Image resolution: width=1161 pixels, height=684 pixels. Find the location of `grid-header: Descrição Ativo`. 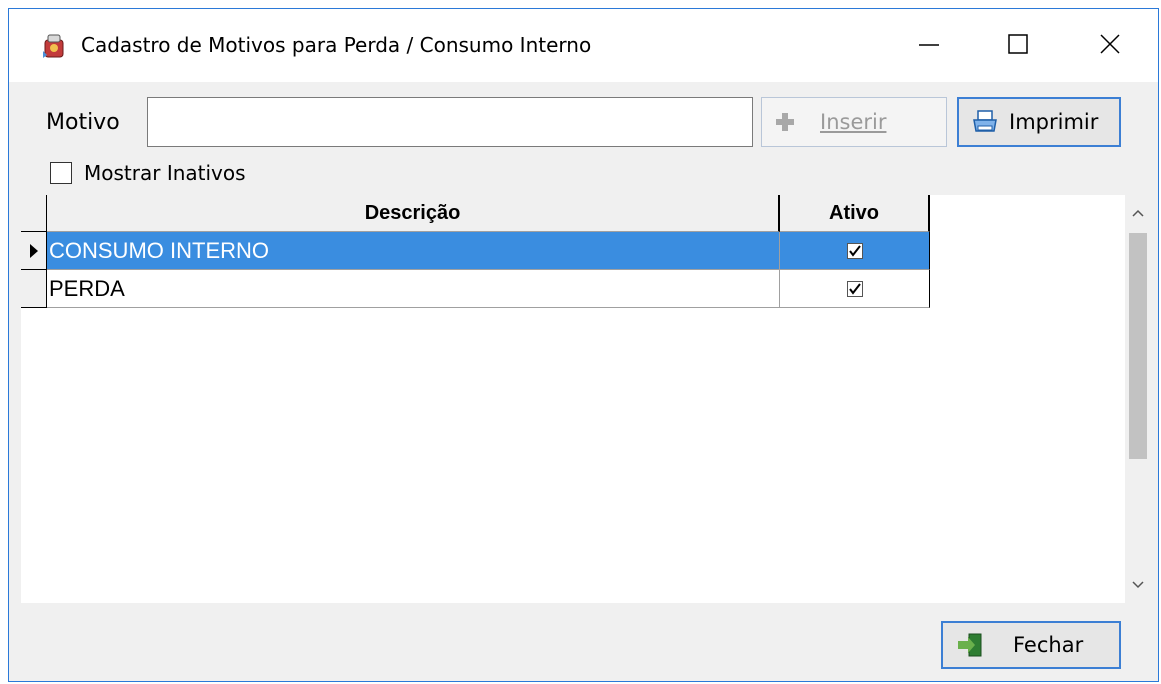

grid-header: Descrição Ativo is located at coordinates (475, 213).